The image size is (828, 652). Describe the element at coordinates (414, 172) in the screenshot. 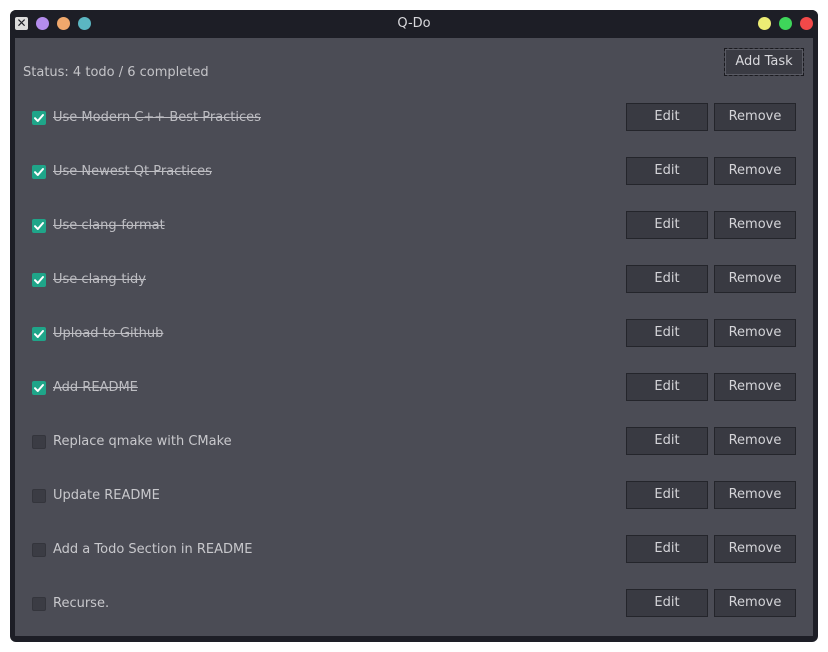

I see `task-row: Use Newest Qt Practices Edit Remove` at that location.